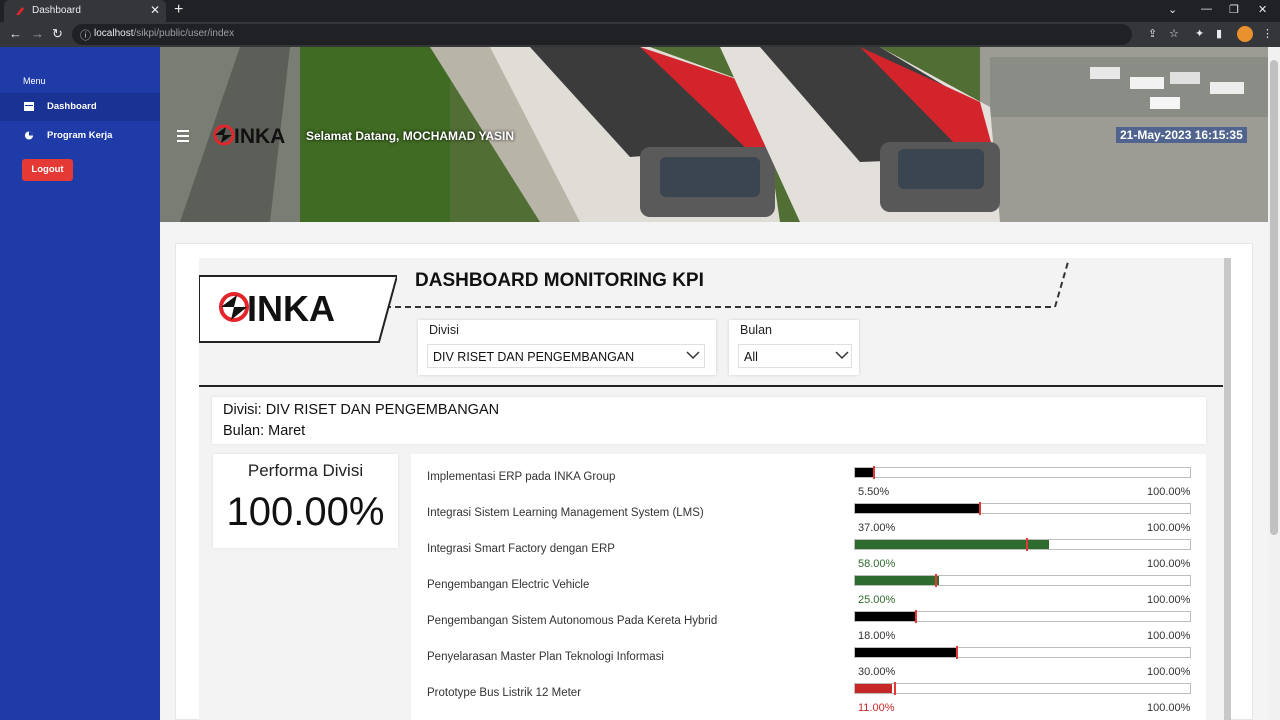 The image size is (1280, 720). I want to click on tab-search-icon: ⌄, so click(1172, 9).